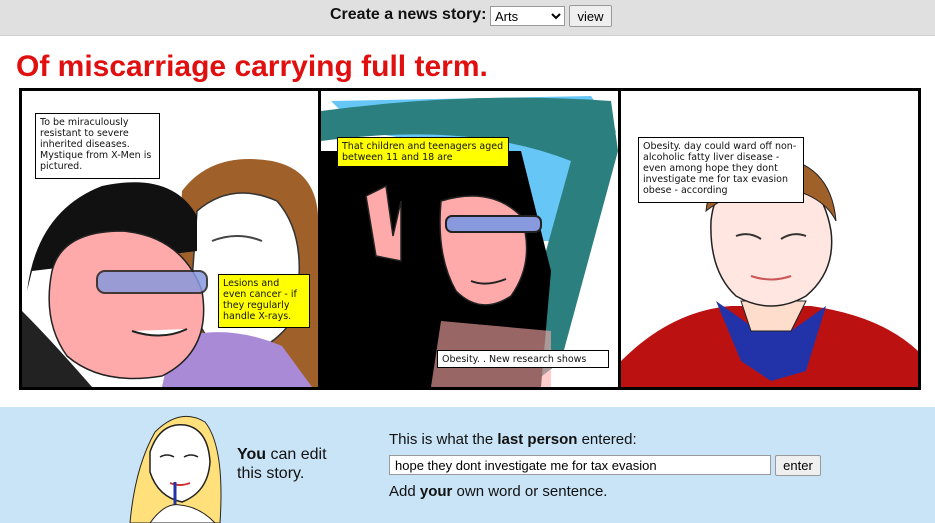 The image size is (935, 523). Describe the element at coordinates (252, 66) in the screenshot. I see `story-headline: Of miscarriage carrying full term.` at that location.